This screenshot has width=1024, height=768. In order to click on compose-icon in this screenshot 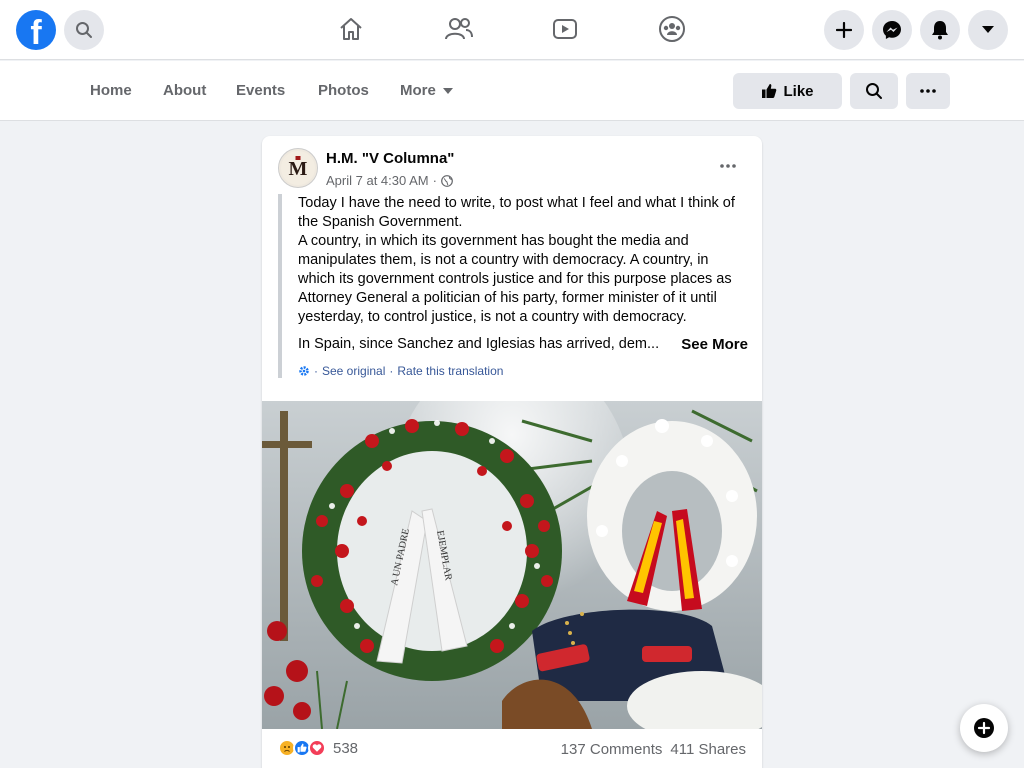, I will do `click(984, 728)`.